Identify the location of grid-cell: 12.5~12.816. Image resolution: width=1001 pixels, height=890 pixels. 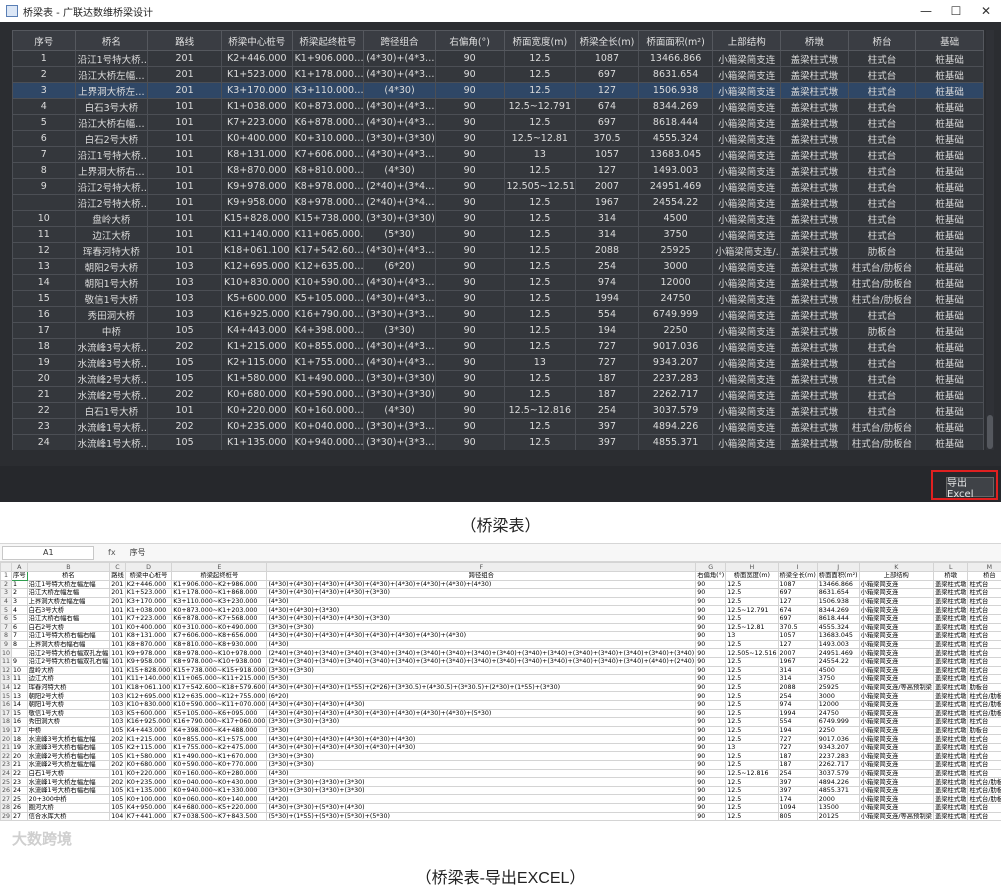
(540, 410).